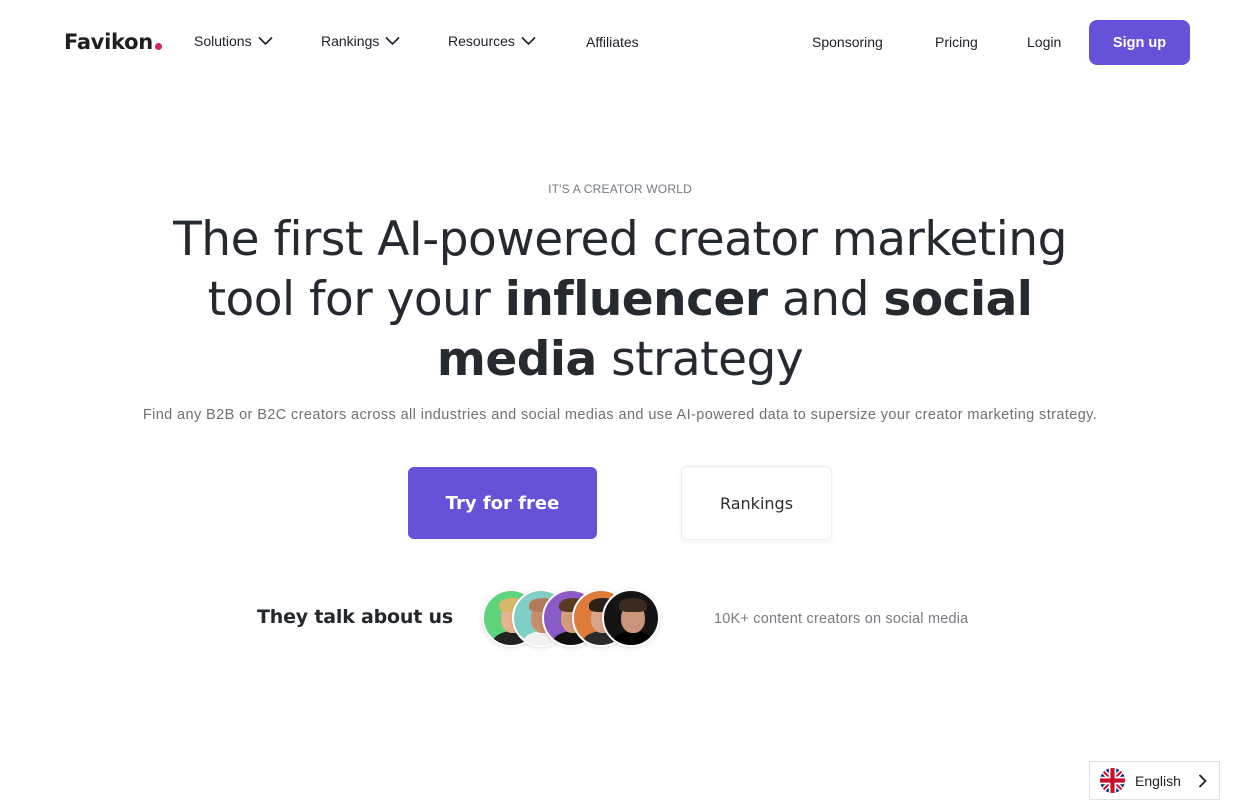 This screenshot has width=1240, height=800. What do you see at coordinates (481, 41) in the screenshot?
I see `nav-resources-label: Resources` at bounding box center [481, 41].